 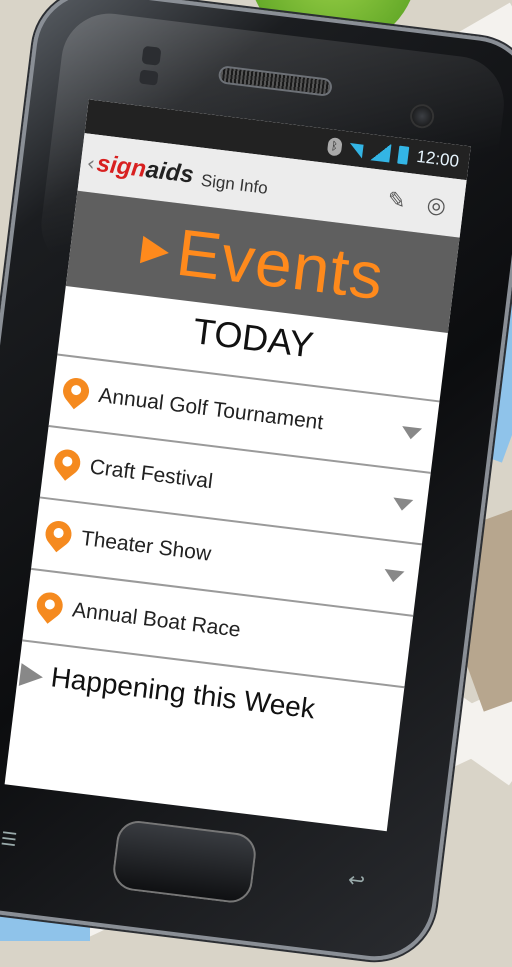 I want to click on light-sensor, so click(x=149, y=77).